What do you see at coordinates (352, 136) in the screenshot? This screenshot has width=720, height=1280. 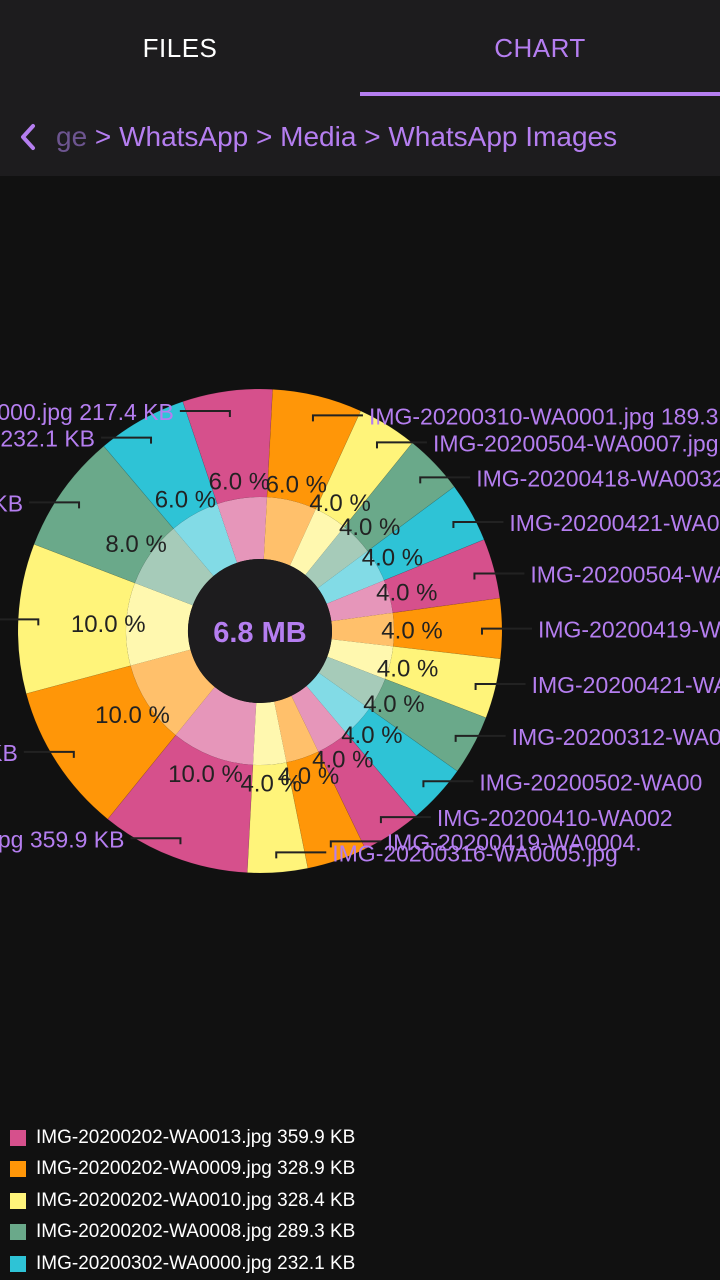 I see `breadcrumb-text: > WhatsApp > Media > WhatsApp Images` at bounding box center [352, 136].